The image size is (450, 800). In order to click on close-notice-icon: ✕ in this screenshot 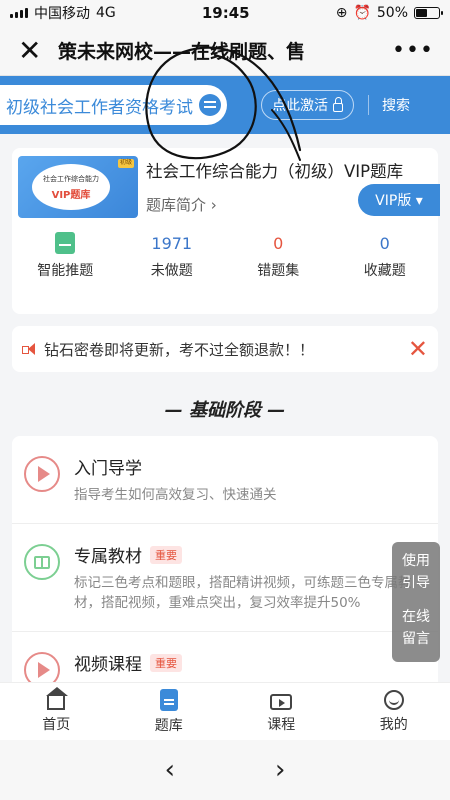, I will do `click(418, 349)`.